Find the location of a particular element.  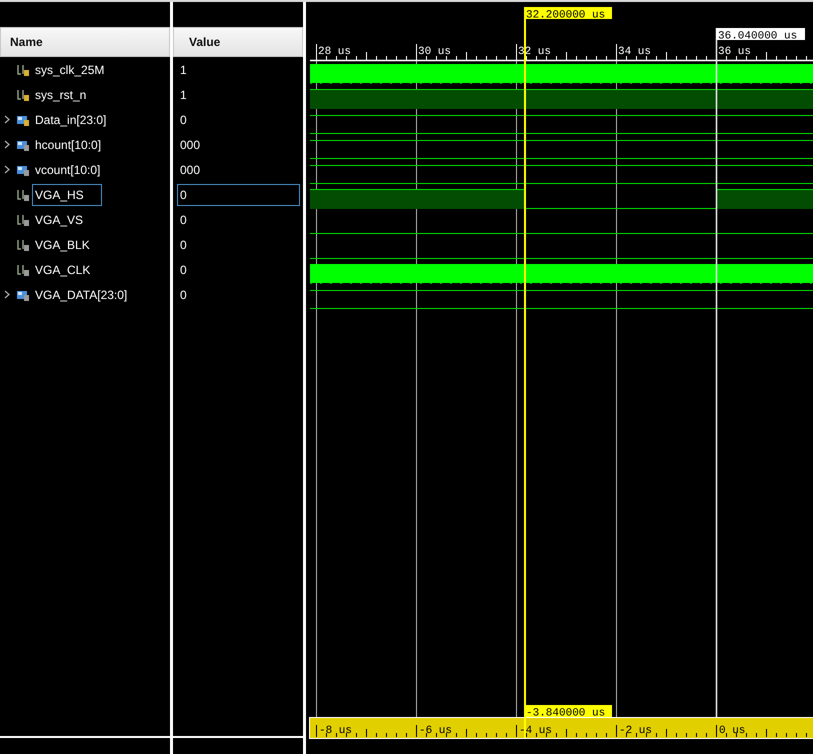

time-label: -4 us is located at coordinates (535, 731).